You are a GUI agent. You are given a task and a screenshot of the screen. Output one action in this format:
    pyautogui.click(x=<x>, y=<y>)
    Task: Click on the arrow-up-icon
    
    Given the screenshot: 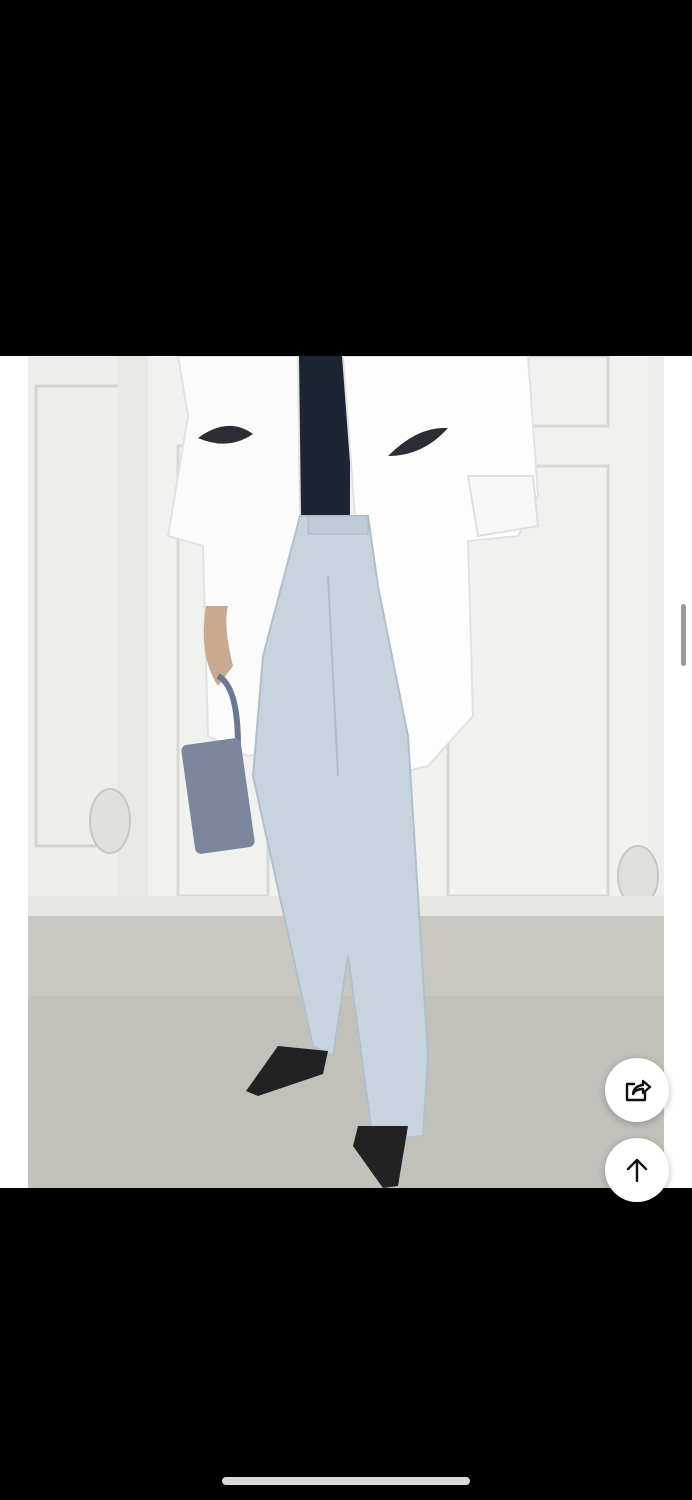 What is the action you would take?
    pyautogui.click(x=637, y=1170)
    